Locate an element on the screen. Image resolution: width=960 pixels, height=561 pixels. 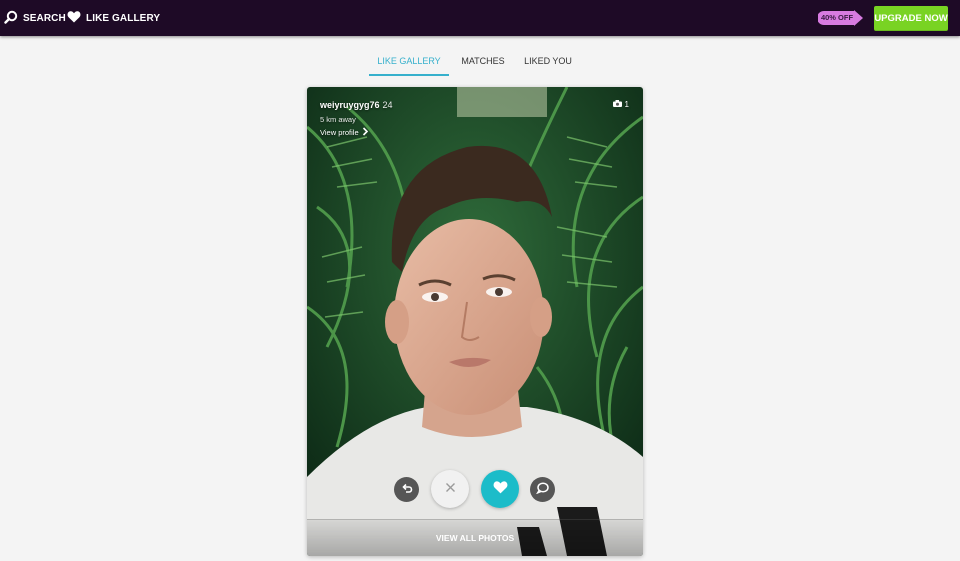
tab-like-gallery: LIKE GALLERY is located at coordinates (409, 62).